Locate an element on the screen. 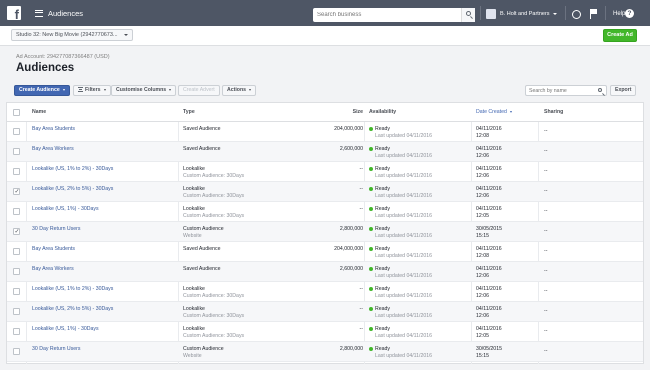  filters-button: Filters is located at coordinates (92, 90).